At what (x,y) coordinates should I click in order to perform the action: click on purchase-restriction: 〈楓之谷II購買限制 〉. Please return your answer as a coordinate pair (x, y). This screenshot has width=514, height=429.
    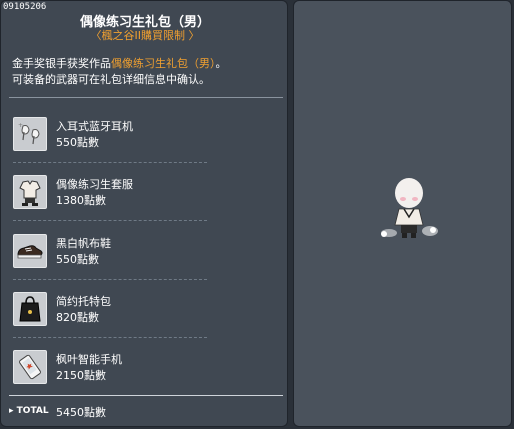
    Looking at the image, I should click on (145, 35).